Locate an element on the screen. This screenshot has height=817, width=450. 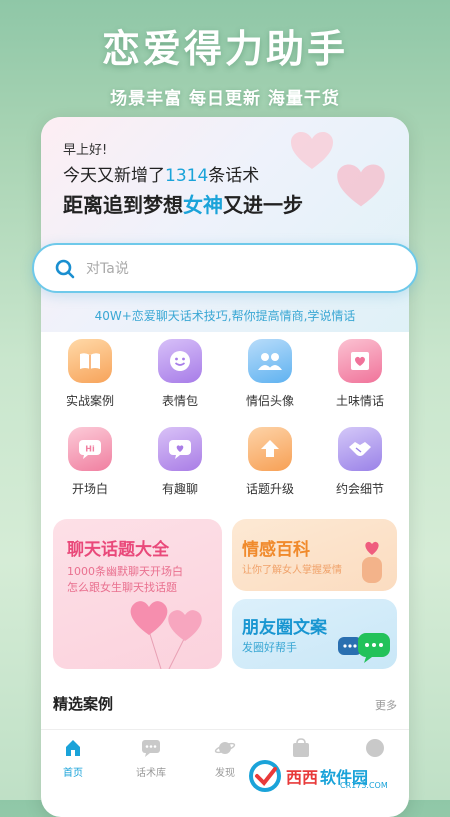
hi-bubble-icon: Hi is located at coordinates (90, 449).